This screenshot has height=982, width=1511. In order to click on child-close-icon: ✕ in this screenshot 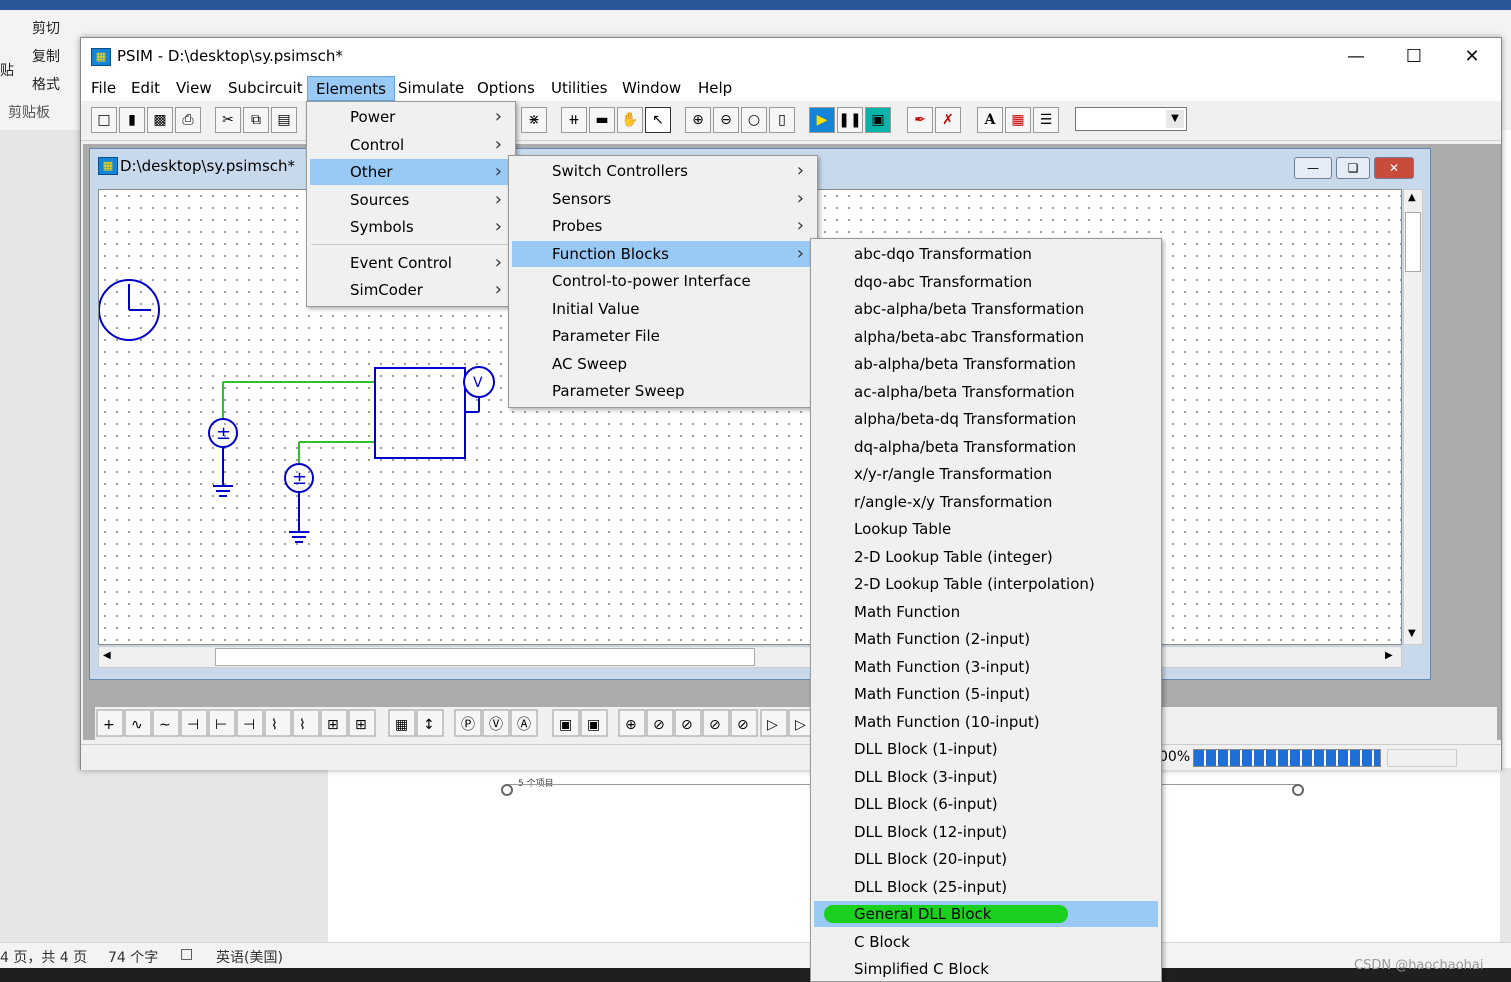, I will do `click(1394, 168)`.